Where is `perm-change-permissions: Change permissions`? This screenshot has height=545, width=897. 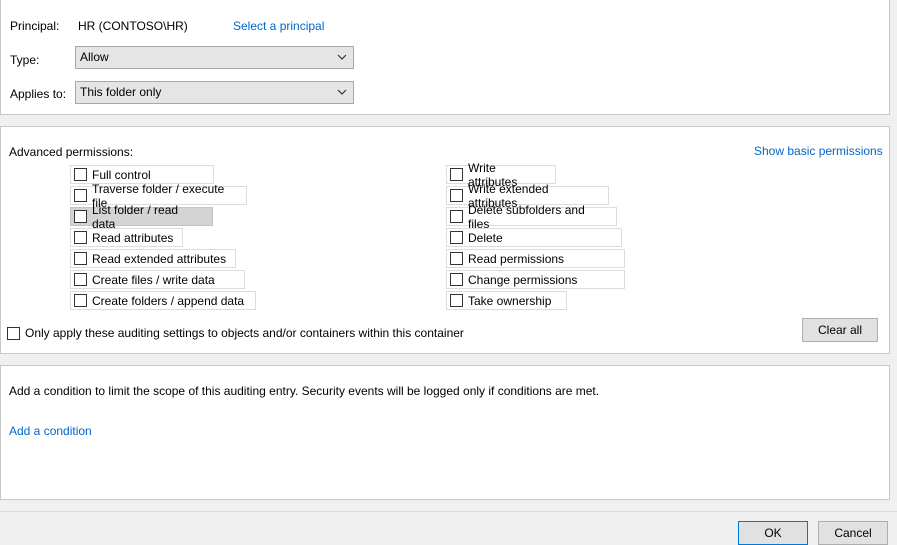 perm-change-permissions: Change permissions is located at coordinates (535, 279).